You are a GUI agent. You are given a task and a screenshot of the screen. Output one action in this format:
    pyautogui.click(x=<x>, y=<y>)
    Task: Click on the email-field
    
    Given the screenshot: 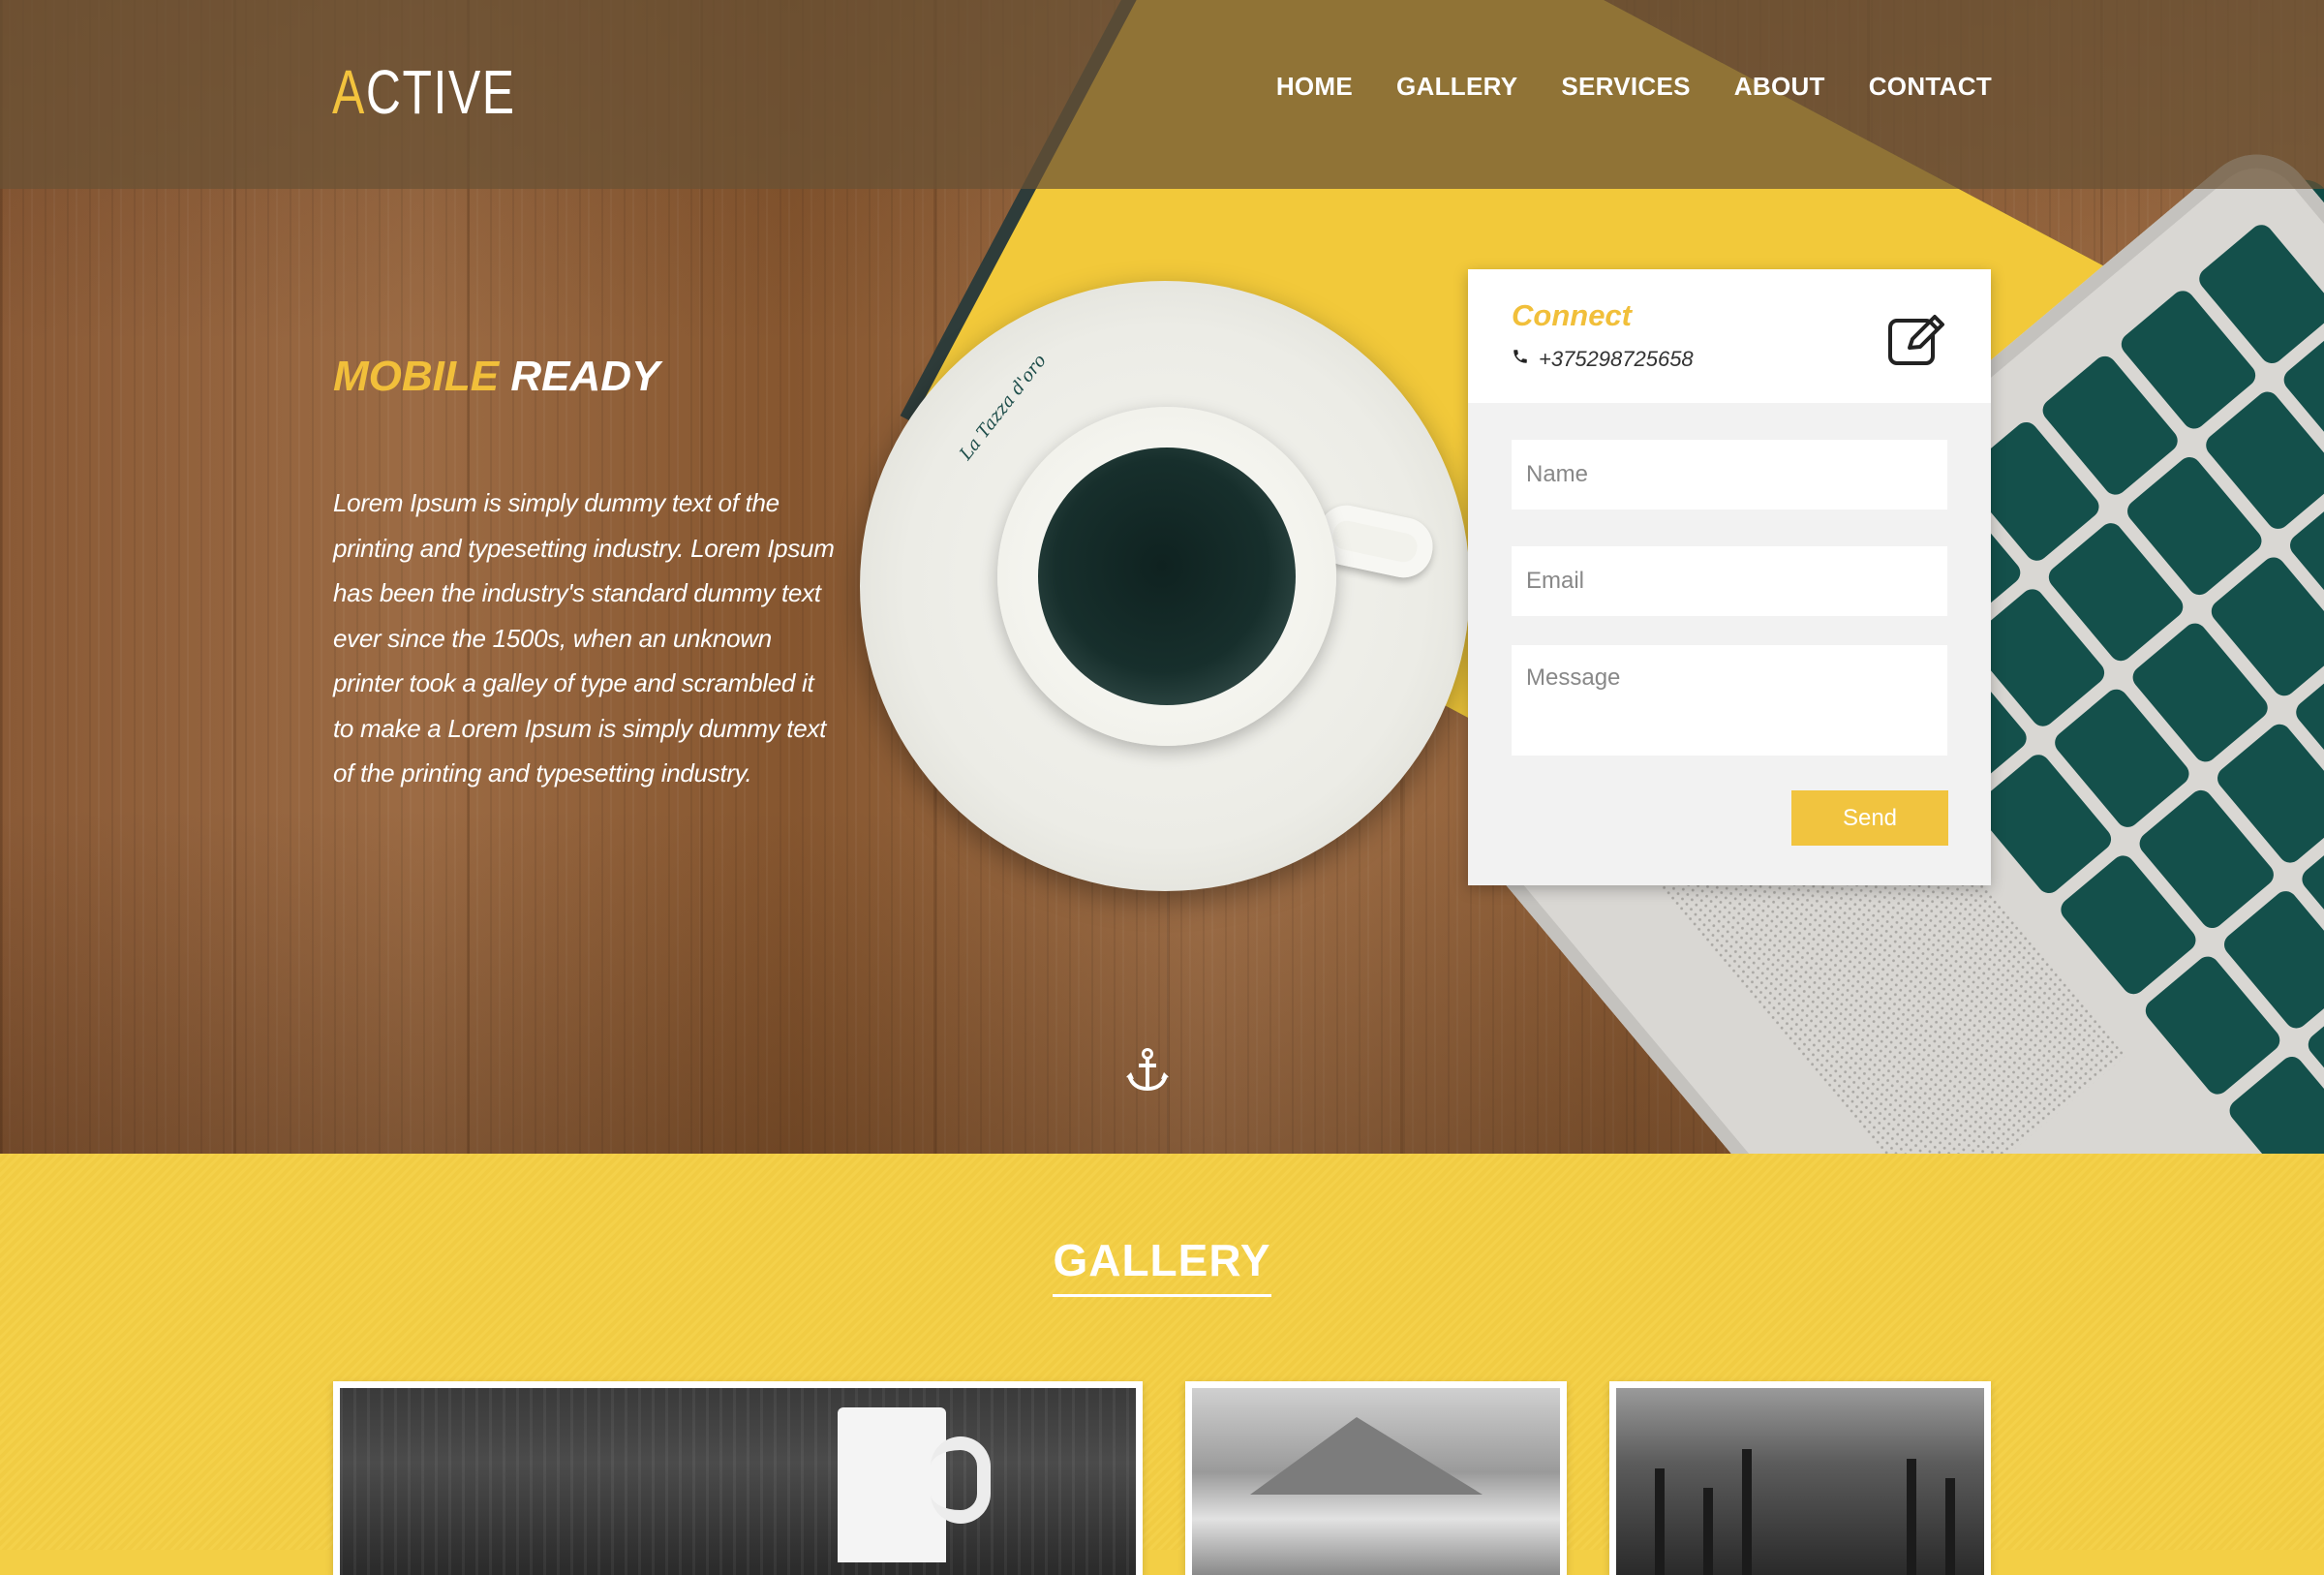 What is the action you would take?
    pyautogui.click(x=1730, y=581)
    